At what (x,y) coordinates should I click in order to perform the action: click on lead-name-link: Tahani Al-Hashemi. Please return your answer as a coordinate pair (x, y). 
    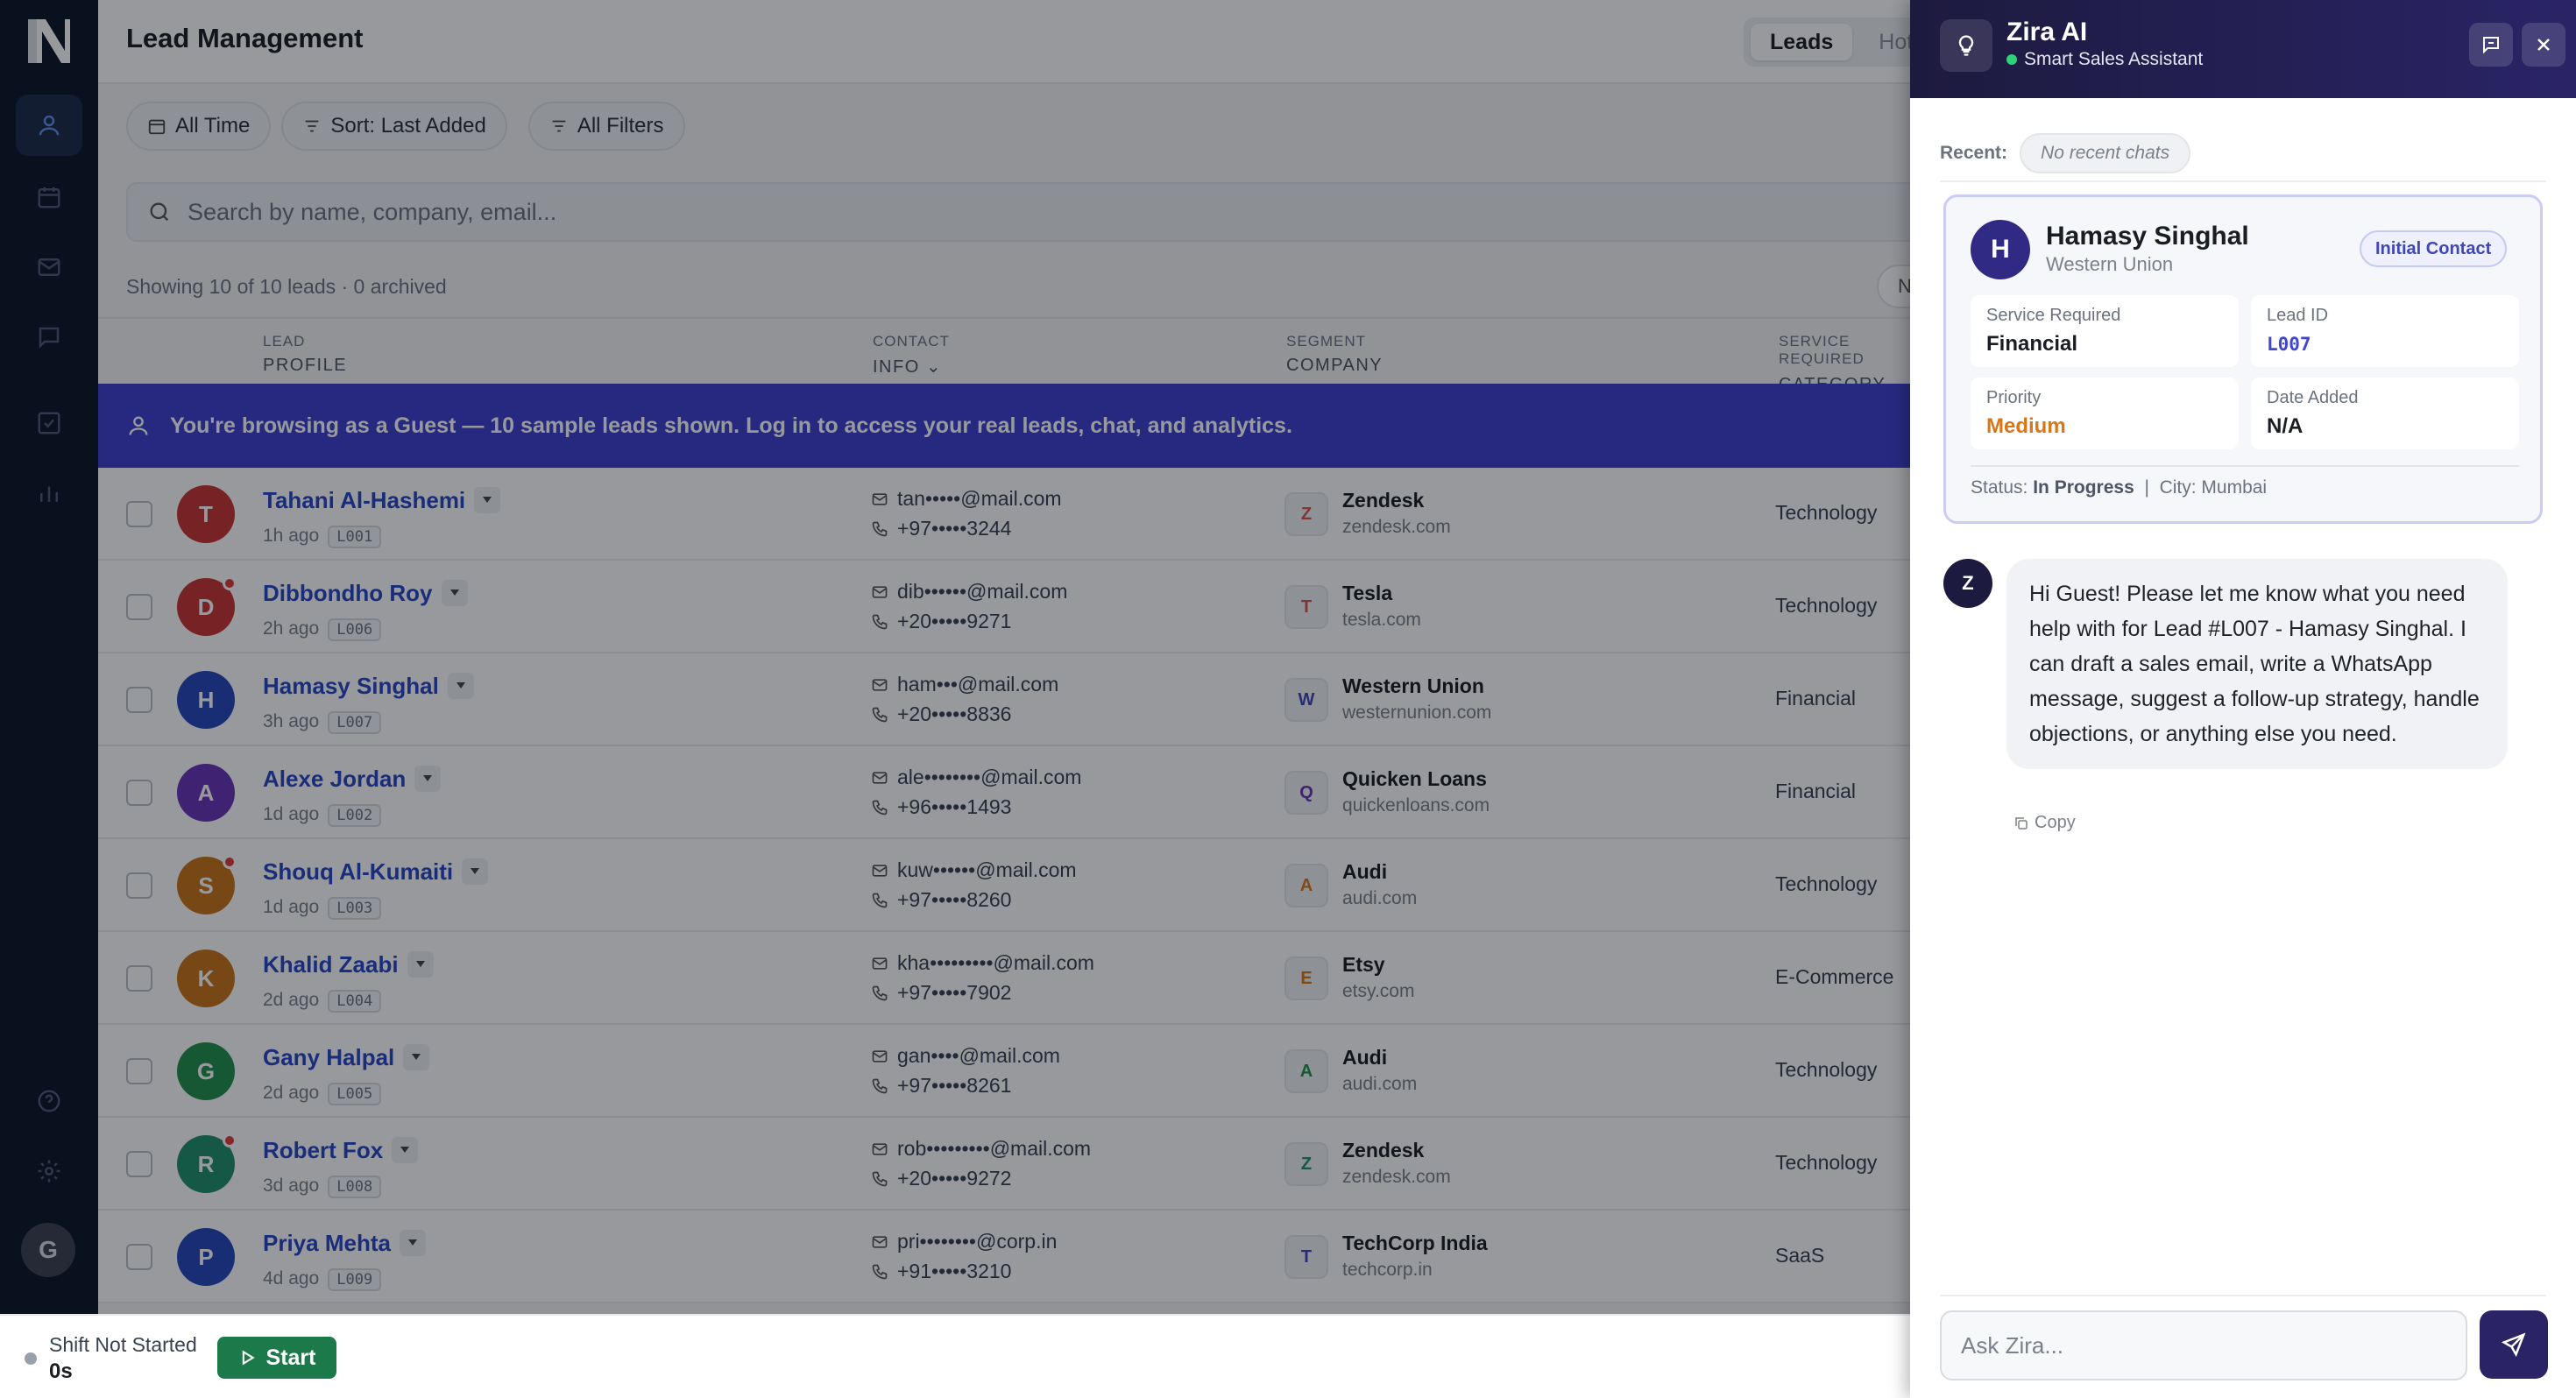
    Looking at the image, I should click on (364, 500).